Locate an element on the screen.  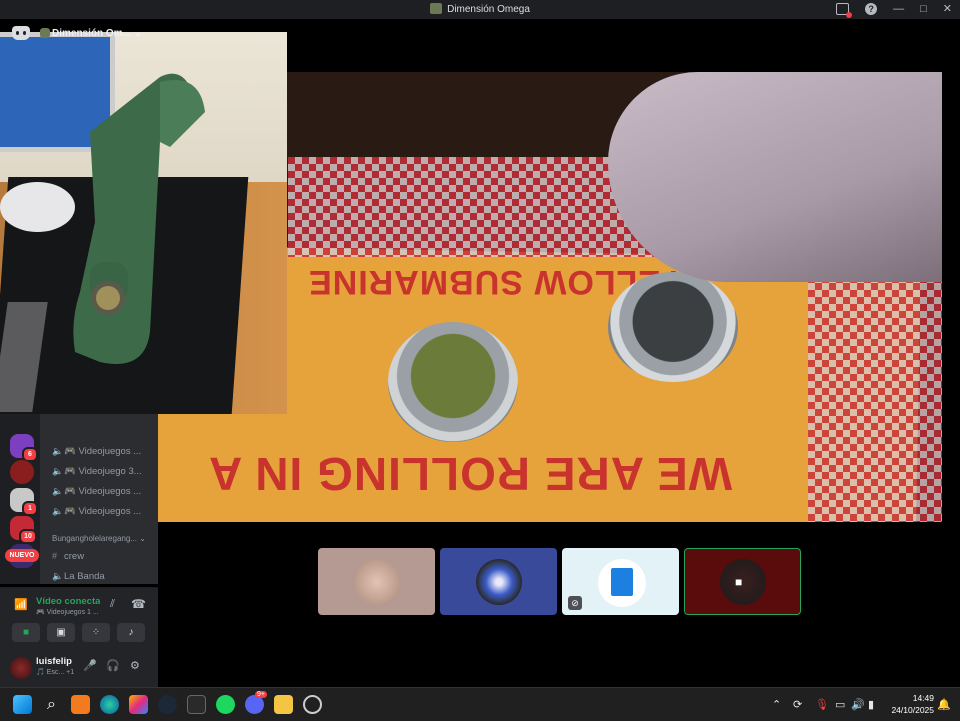
title-bar-controls: ? — □ ✕ is located at coordinates (894, 10).